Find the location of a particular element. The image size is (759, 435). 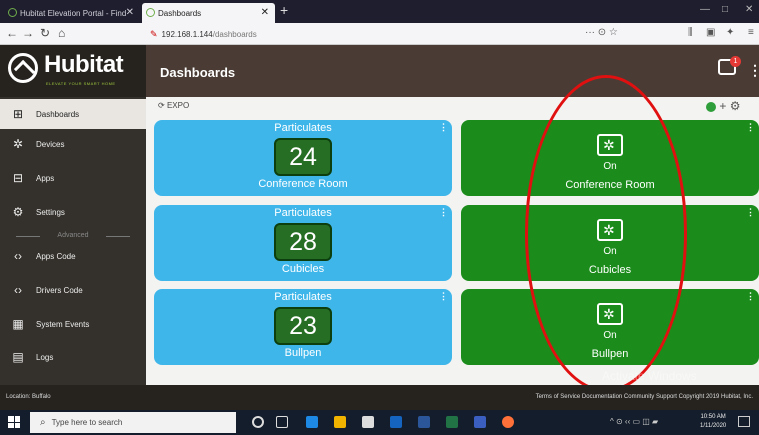

add-tile-icon: + is located at coordinates (724, 106).